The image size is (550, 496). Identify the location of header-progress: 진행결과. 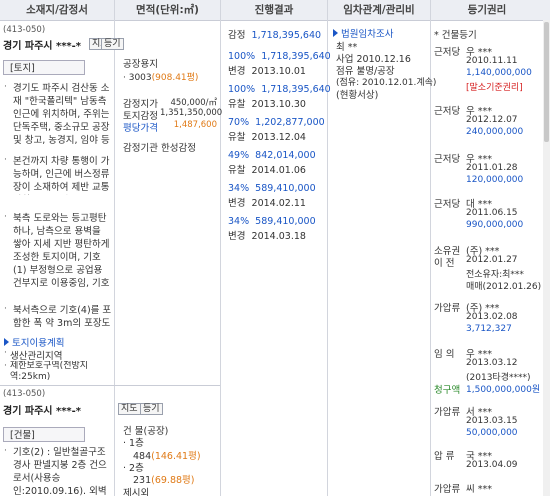
(274, 10).